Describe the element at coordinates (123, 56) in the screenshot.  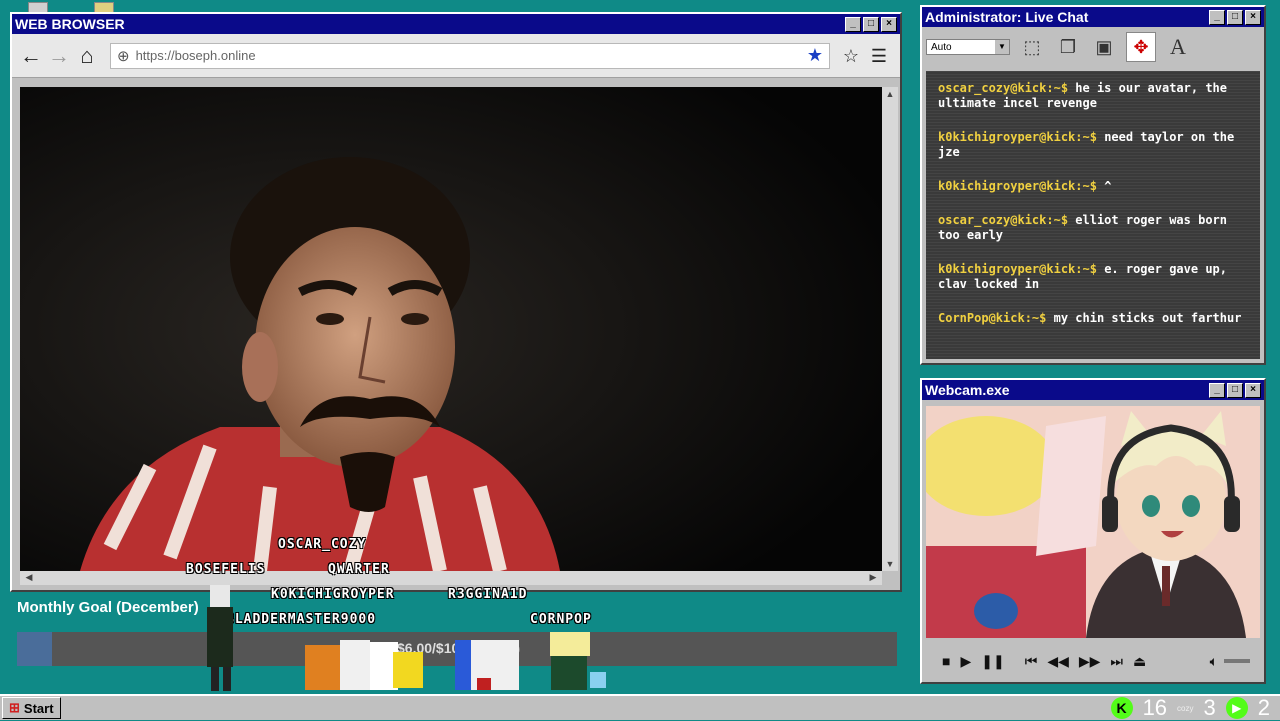
I see `globe-icon: ⊕` at that location.